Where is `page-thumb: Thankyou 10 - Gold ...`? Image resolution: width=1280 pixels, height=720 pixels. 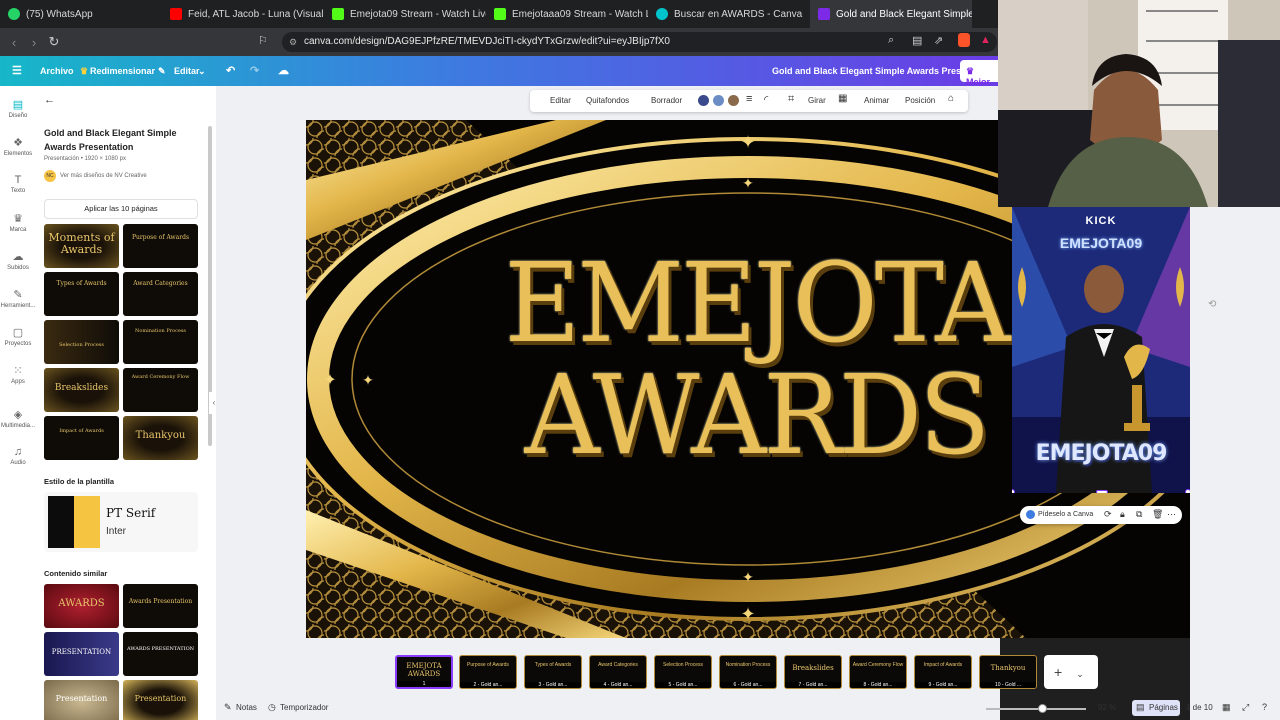
page-thumb: Thankyou 10 - Gold ... is located at coordinates (1008, 672).